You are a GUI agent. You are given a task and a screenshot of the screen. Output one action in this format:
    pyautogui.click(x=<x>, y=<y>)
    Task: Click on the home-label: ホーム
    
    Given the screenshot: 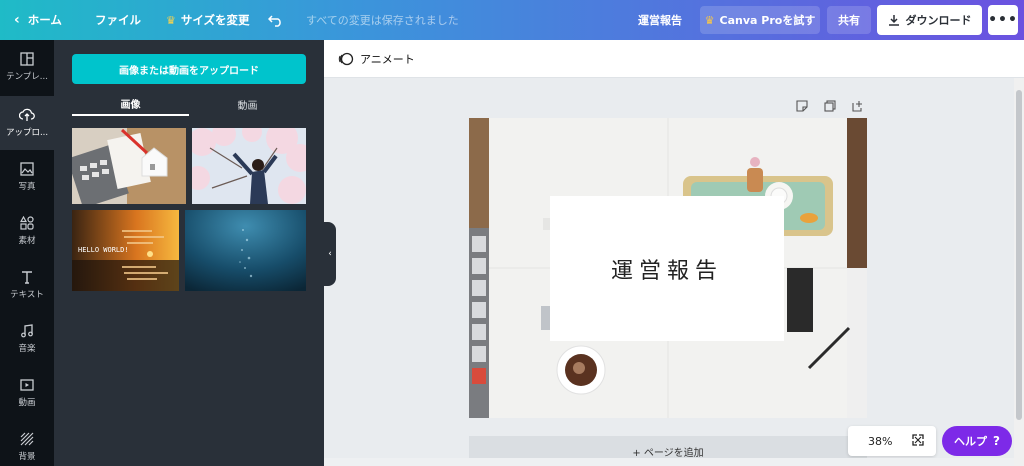 What is the action you would take?
    pyautogui.click(x=44, y=20)
    